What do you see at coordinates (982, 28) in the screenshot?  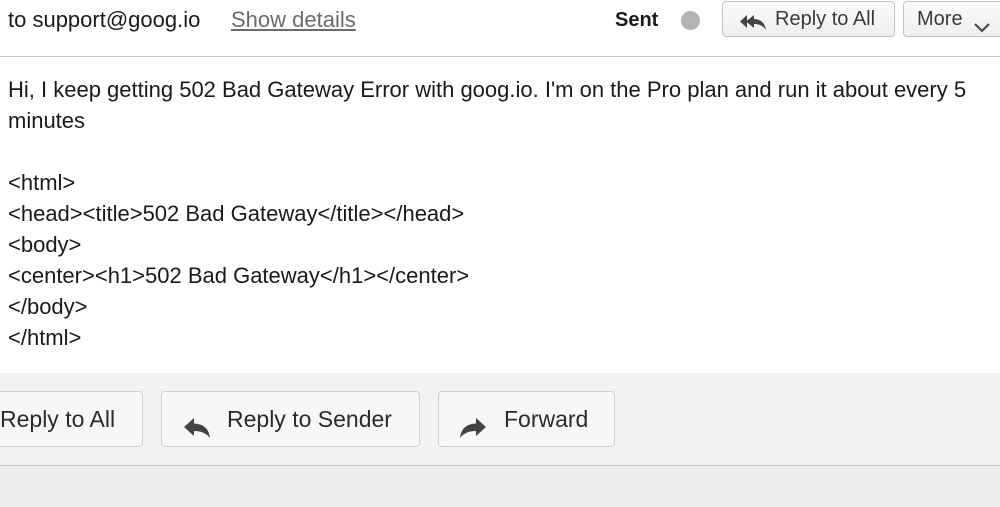 I see `chevron-down-icon` at bounding box center [982, 28].